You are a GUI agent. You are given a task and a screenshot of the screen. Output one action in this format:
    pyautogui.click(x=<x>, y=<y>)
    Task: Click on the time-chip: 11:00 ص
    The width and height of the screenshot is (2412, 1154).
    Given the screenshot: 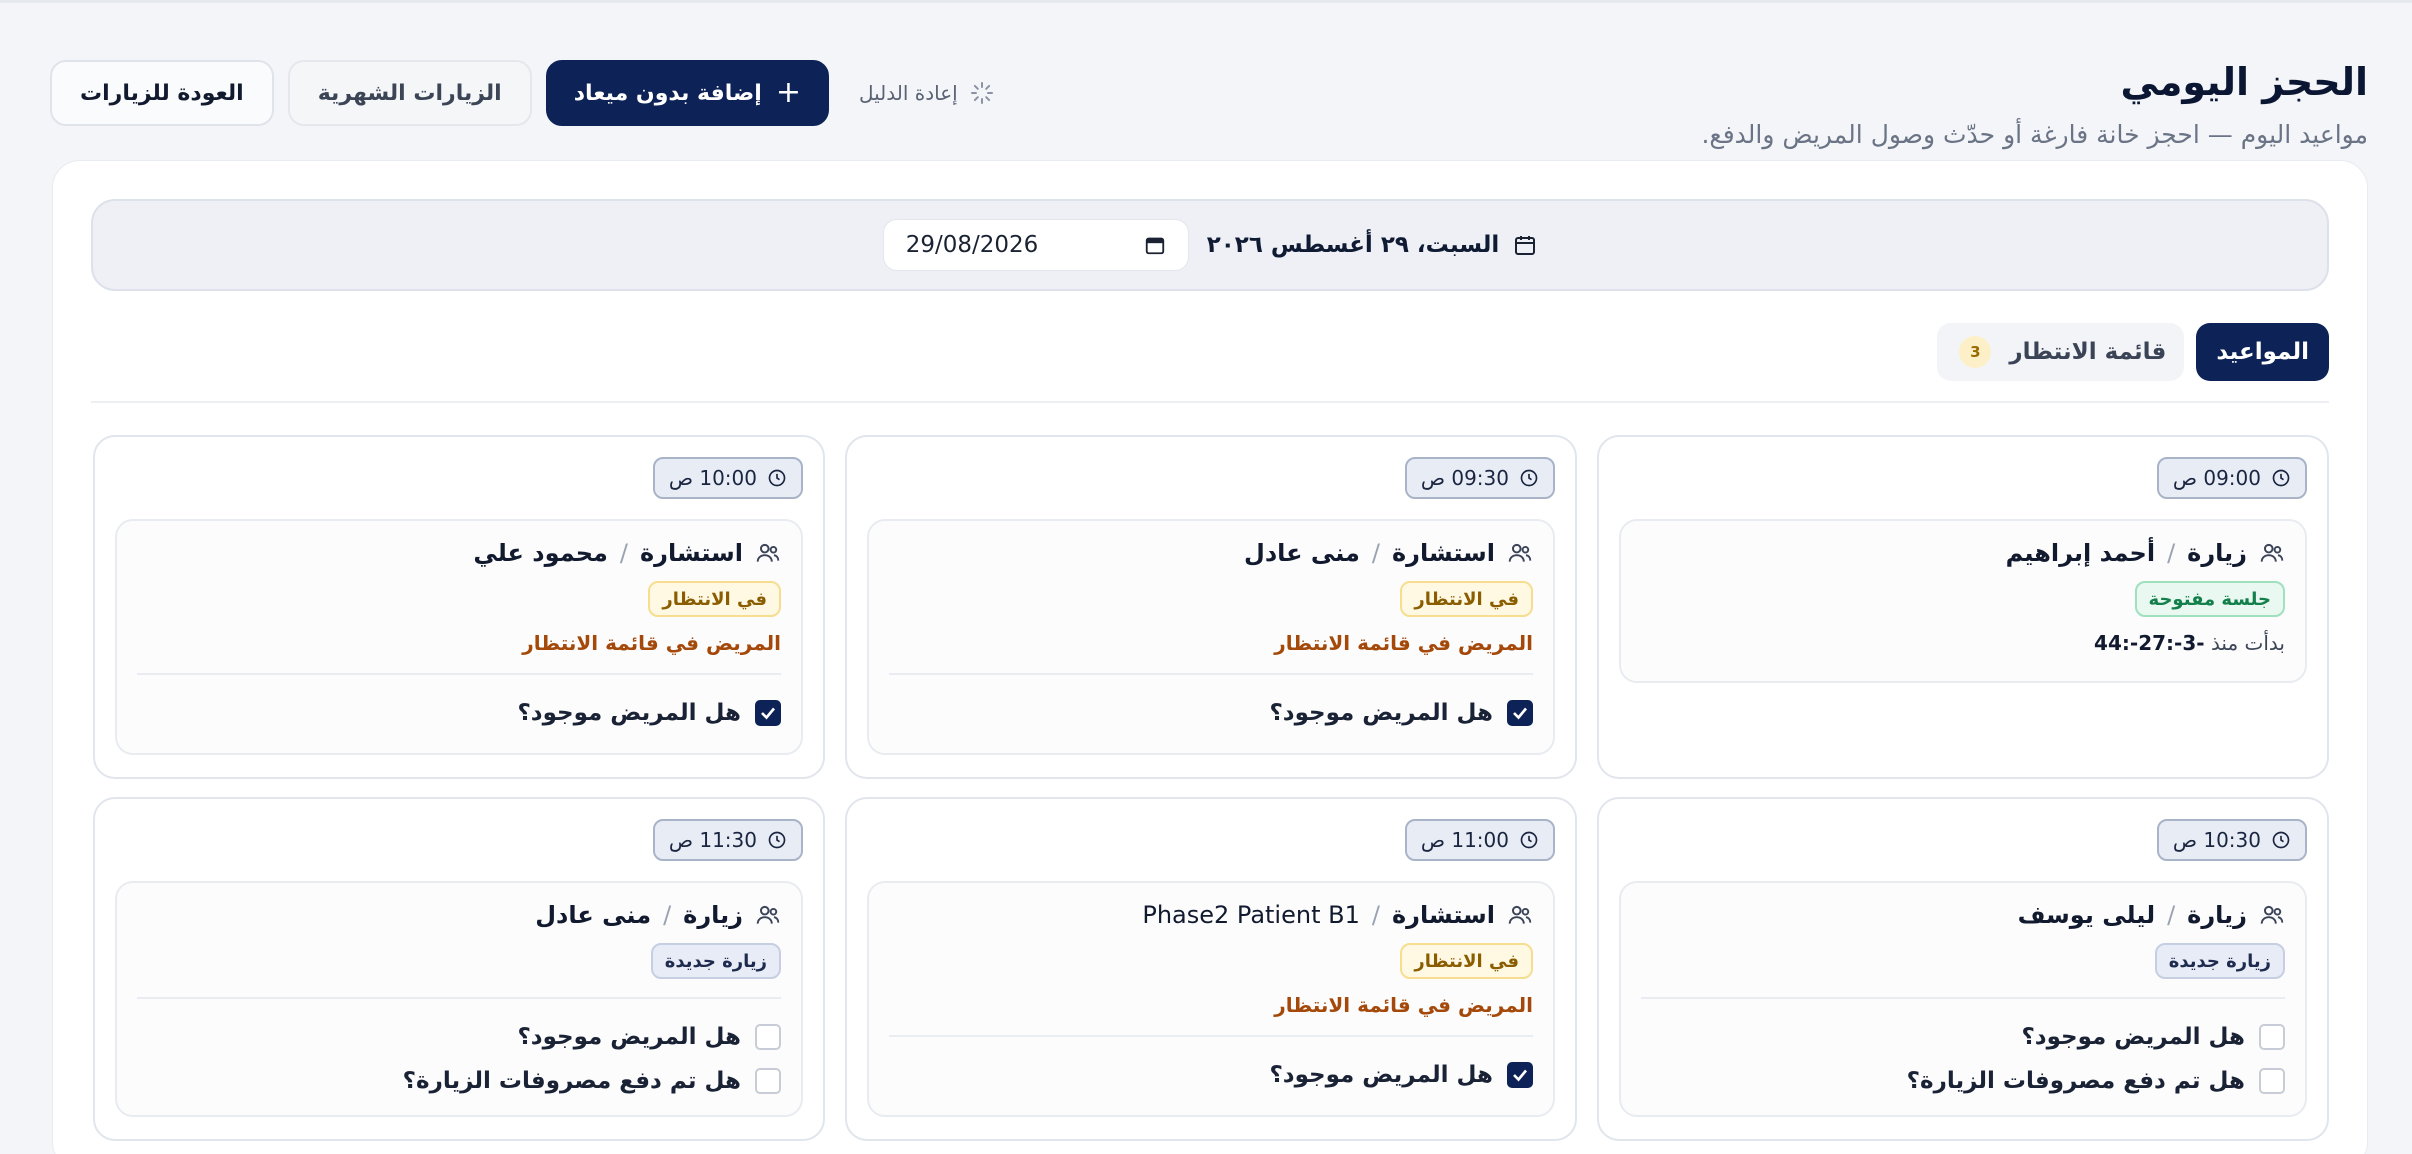 What is the action you would take?
    pyautogui.click(x=1479, y=840)
    